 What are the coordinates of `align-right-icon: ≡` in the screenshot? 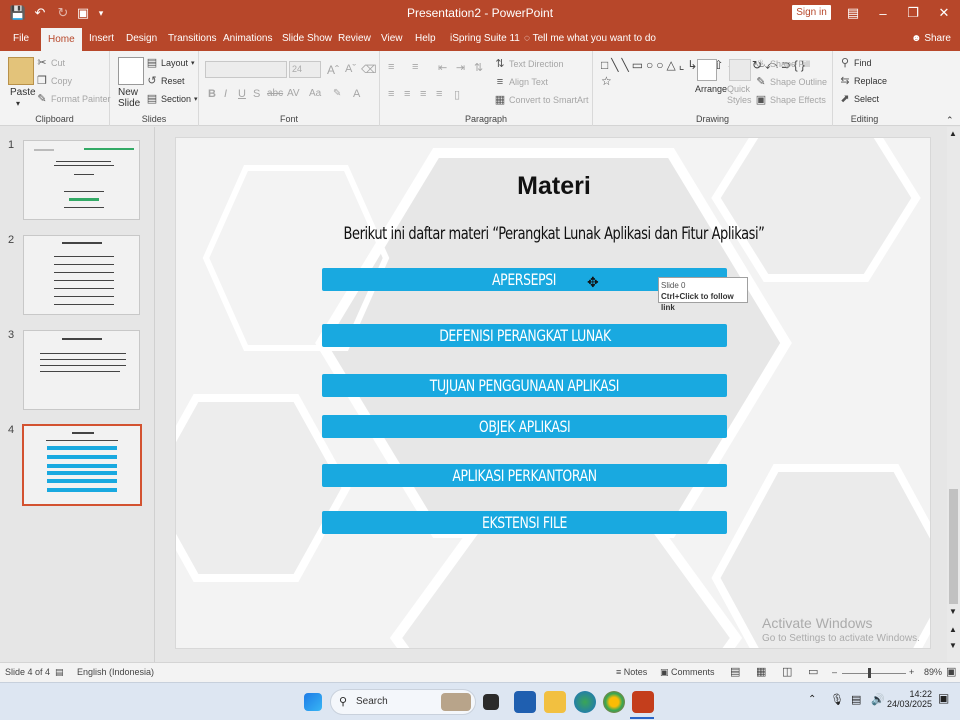 It's located at (423, 94).